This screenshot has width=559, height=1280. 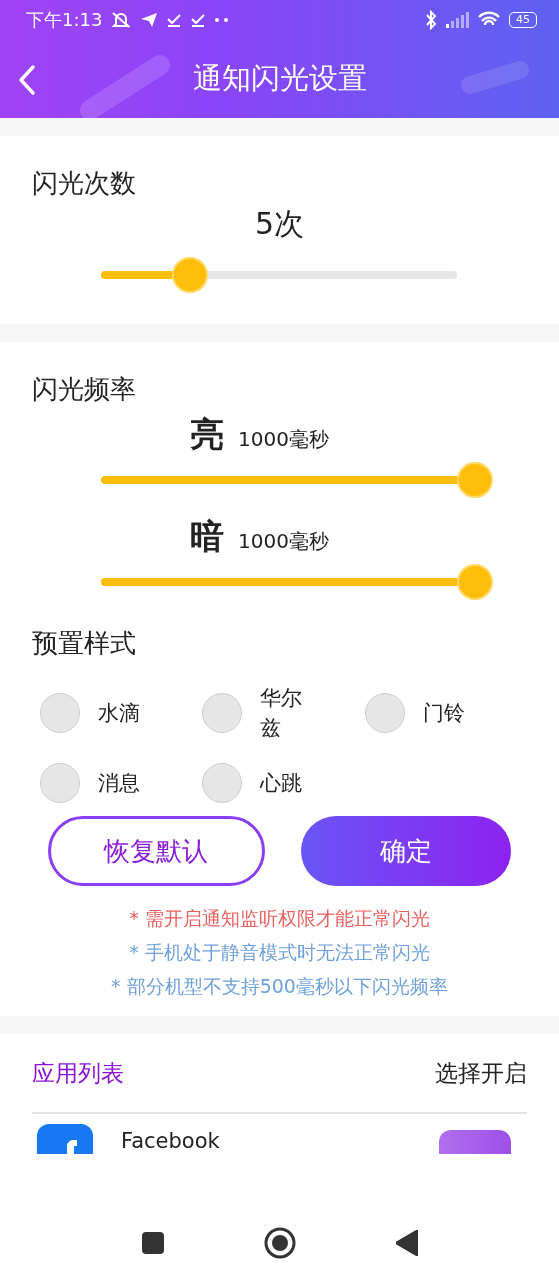 I want to click on radio-label: 水滴, so click(x=119, y=713).